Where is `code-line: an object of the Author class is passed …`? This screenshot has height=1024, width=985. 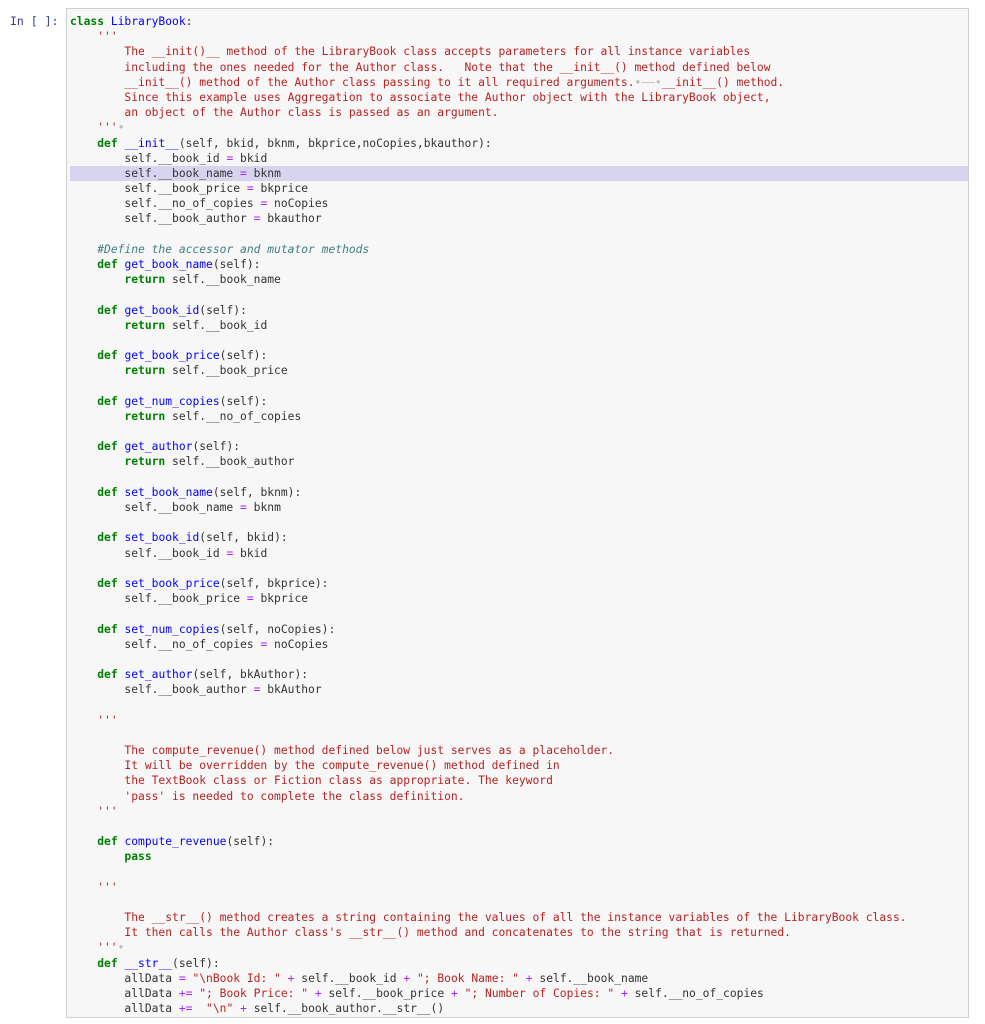 code-line: an object of the Author class is passed … is located at coordinates (519, 112).